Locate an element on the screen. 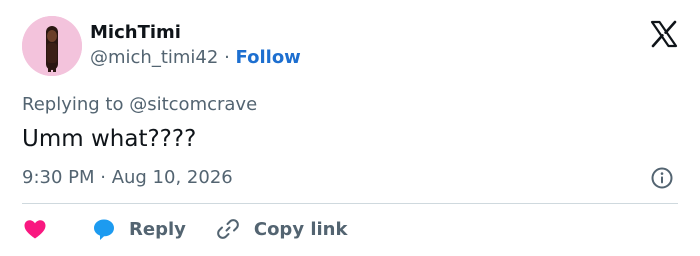  divider is located at coordinates (350, 203).